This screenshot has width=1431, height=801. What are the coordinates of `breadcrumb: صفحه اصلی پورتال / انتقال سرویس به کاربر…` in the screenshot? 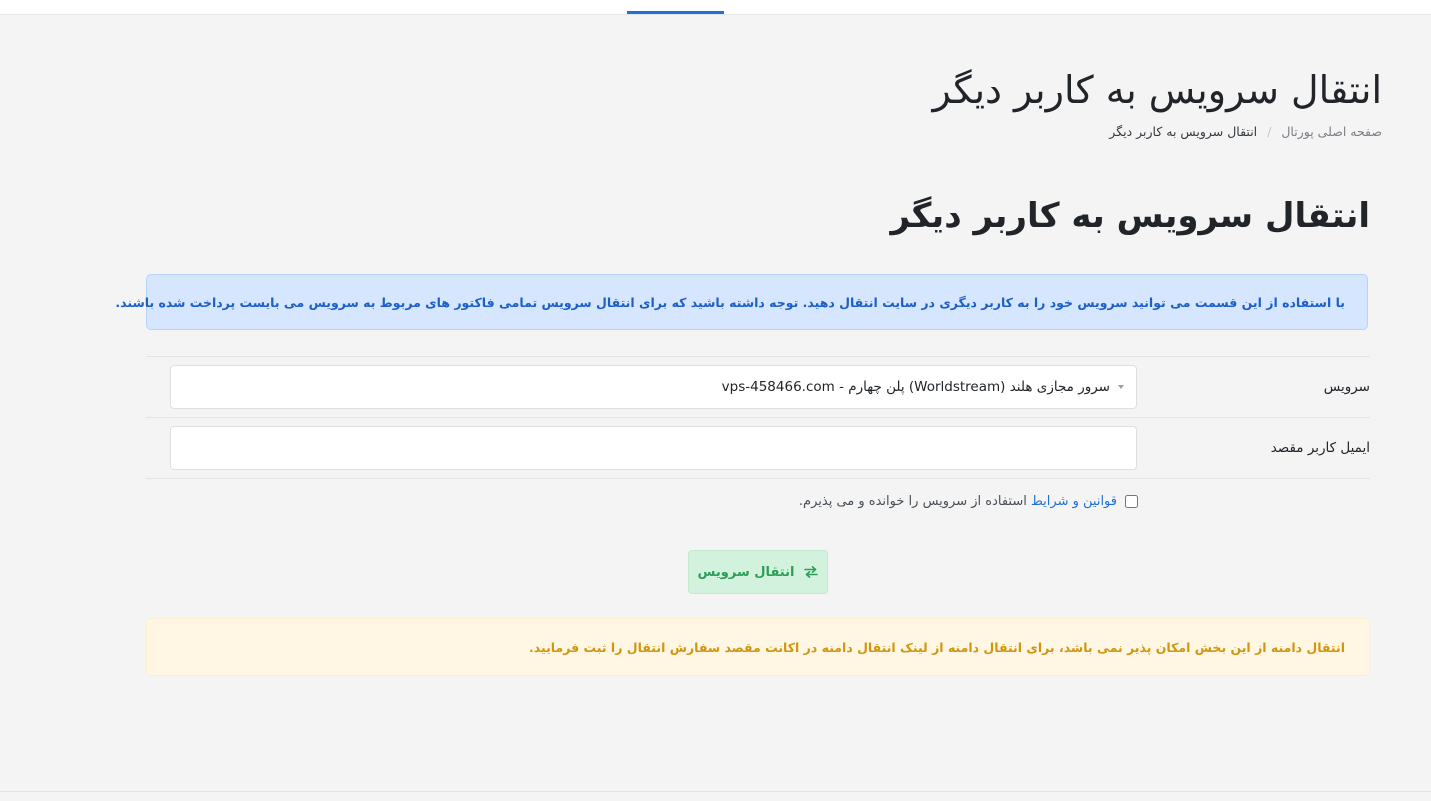 It's located at (1245, 132).